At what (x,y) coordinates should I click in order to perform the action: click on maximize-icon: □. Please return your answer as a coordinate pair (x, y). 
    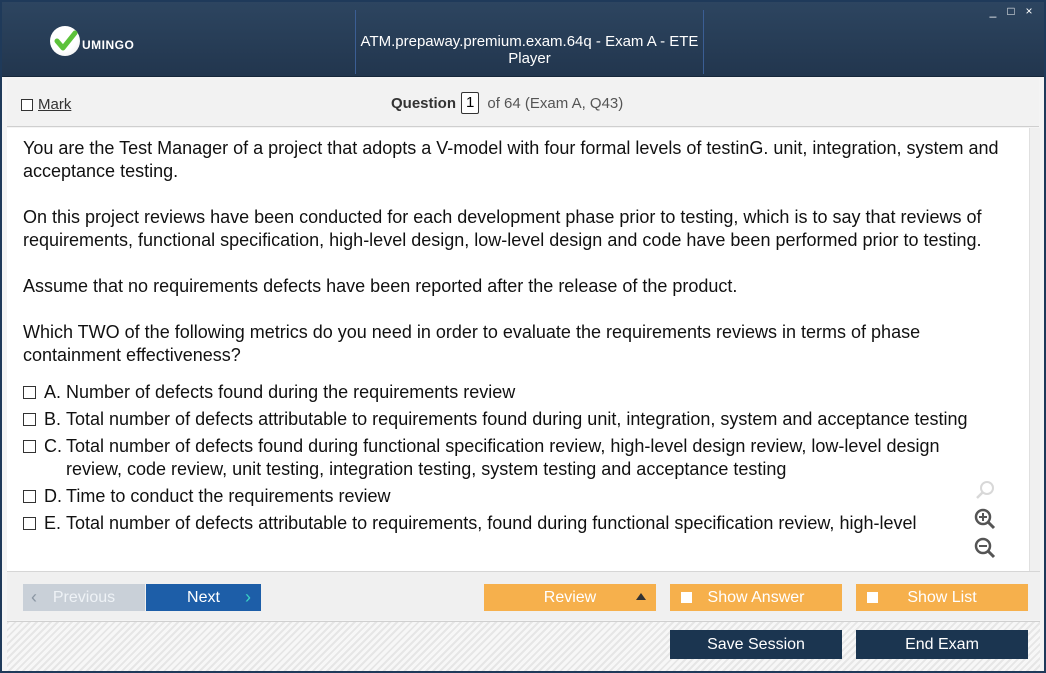
    Looking at the image, I should click on (1011, 11).